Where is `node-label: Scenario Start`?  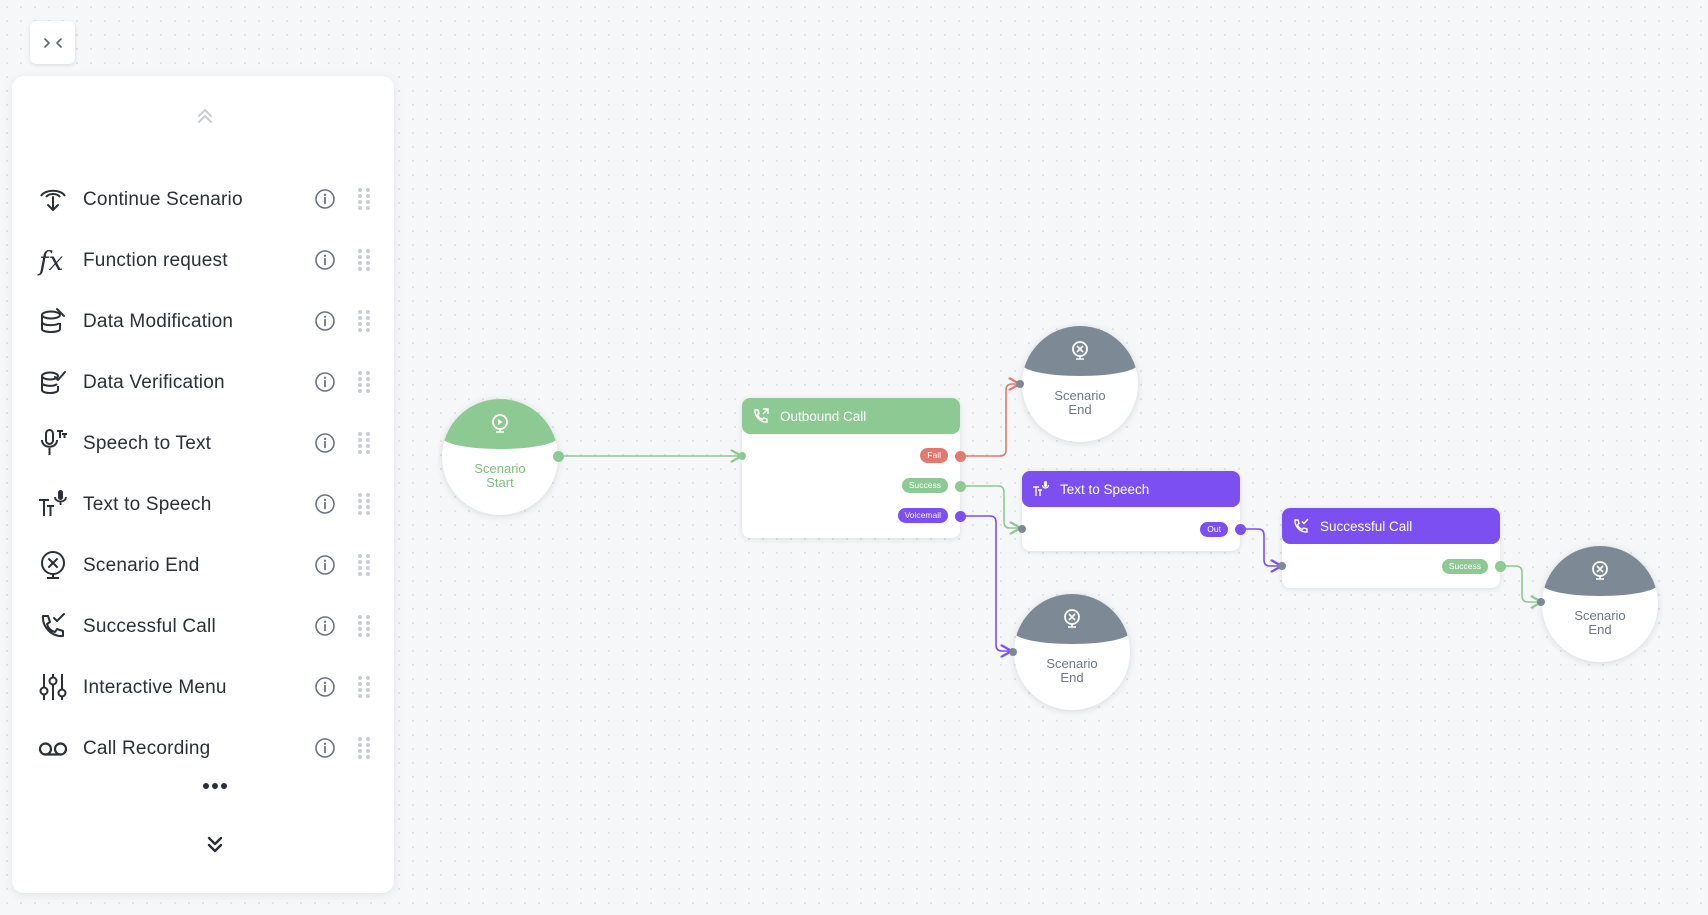 node-label: Scenario Start is located at coordinates (500, 475).